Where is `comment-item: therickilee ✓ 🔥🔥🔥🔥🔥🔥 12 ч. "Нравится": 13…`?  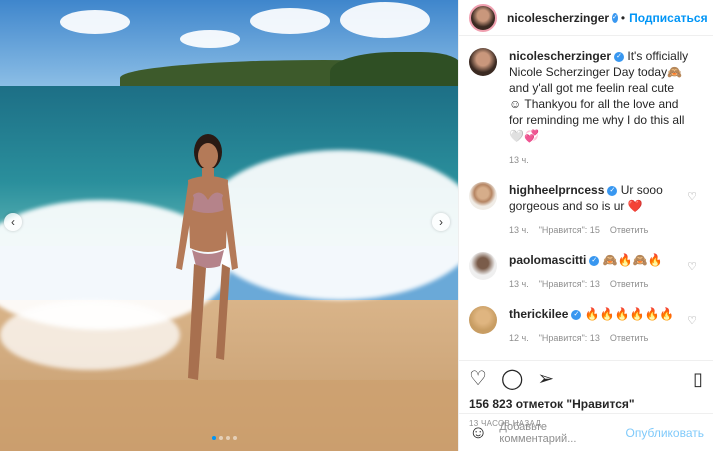 comment-item: therickilee ✓ 🔥🔥🔥🔥🔥🔥 12 ч. "Нравится": 13… is located at coordinates (586, 326).